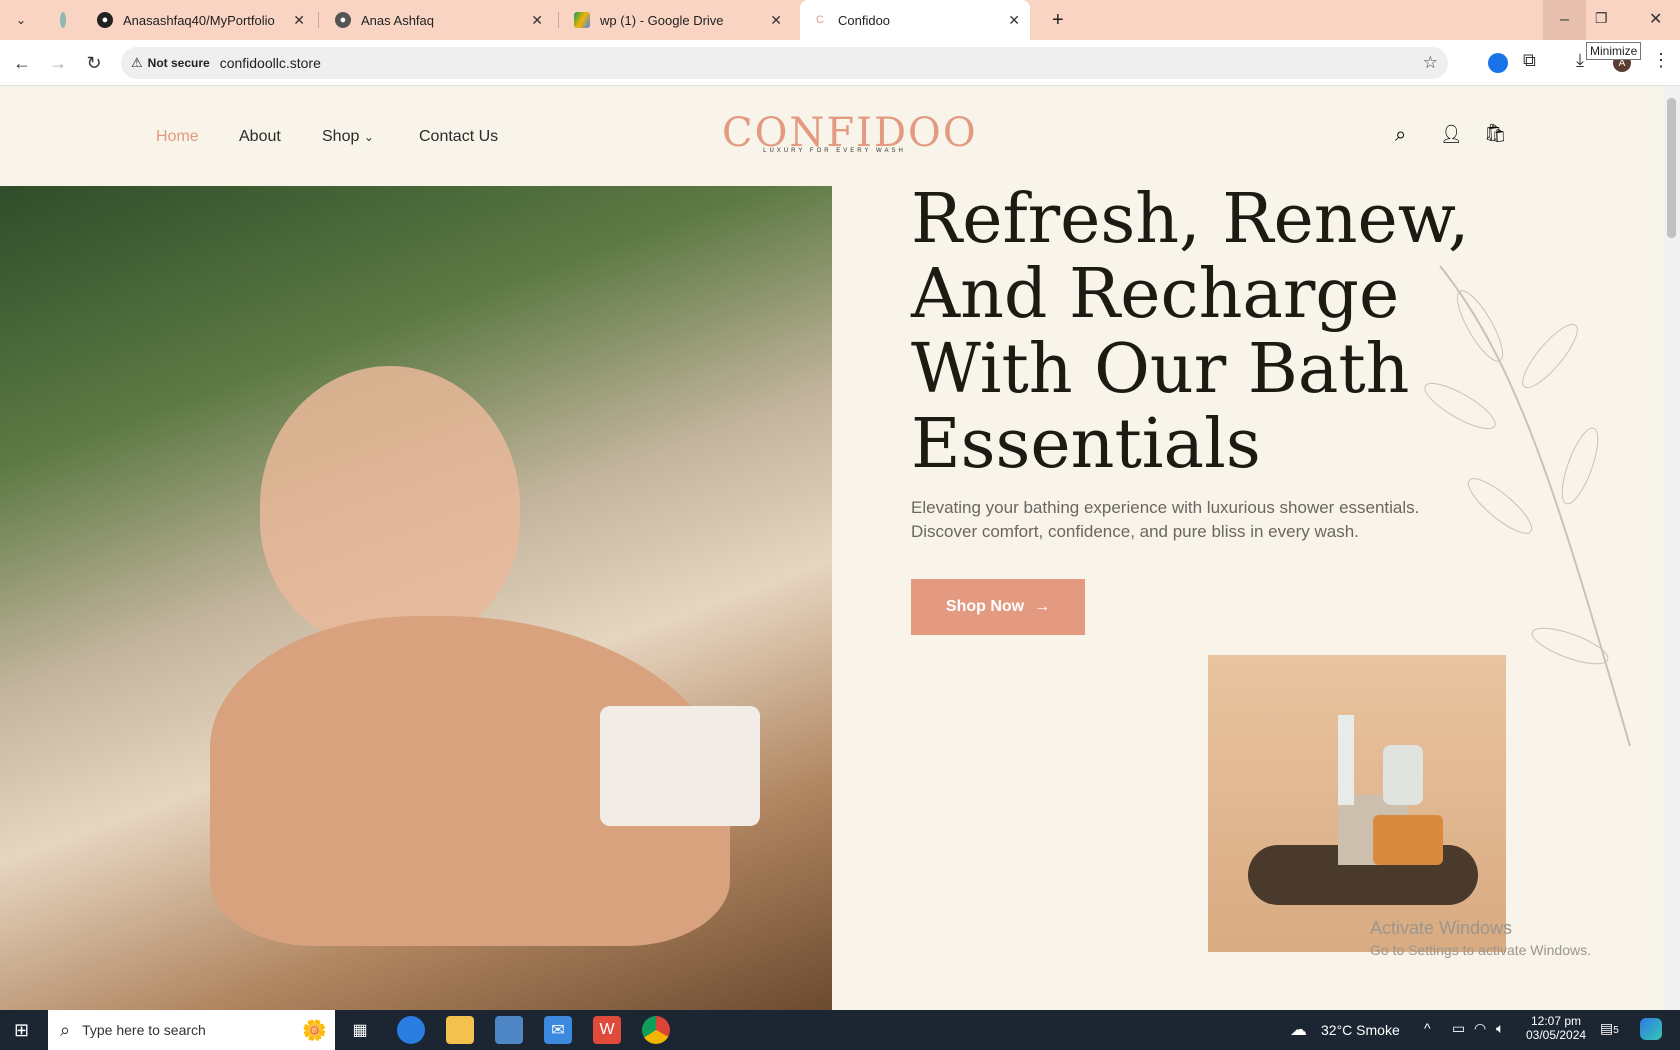 Image resolution: width=1680 pixels, height=1050 pixels. What do you see at coordinates (656, 1030) in the screenshot?
I see `chrome-icon` at bounding box center [656, 1030].